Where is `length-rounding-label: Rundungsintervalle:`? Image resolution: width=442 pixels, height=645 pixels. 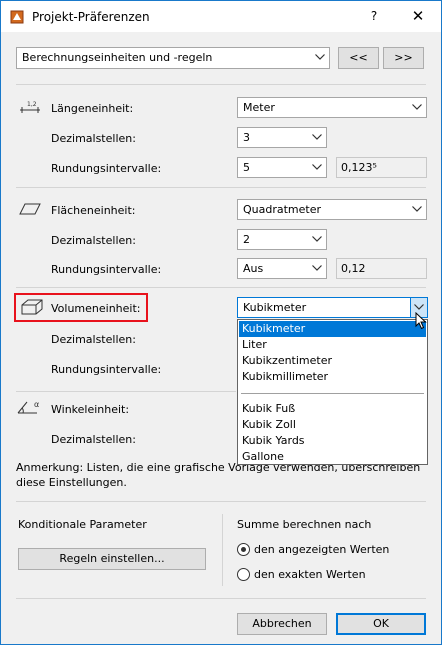 length-rounding-label: Rundungsintervalle: is located at coordinates (106, 168).